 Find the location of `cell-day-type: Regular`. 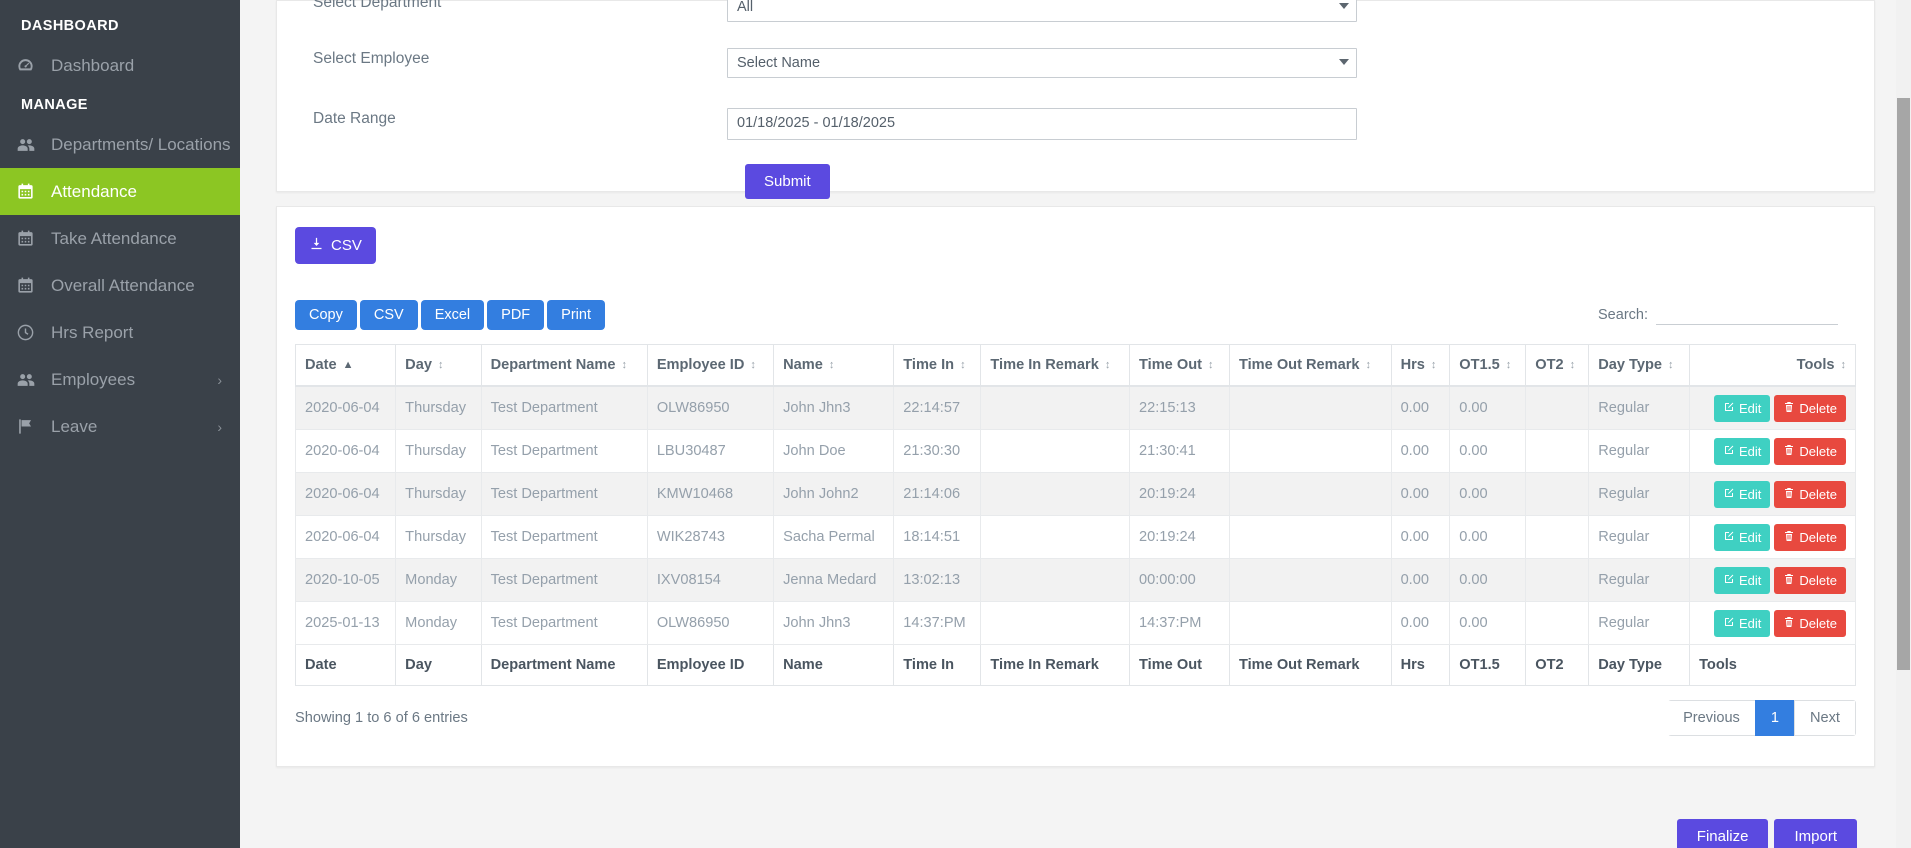

cell-day-type: Regular is located at coordinates (1639, 407).